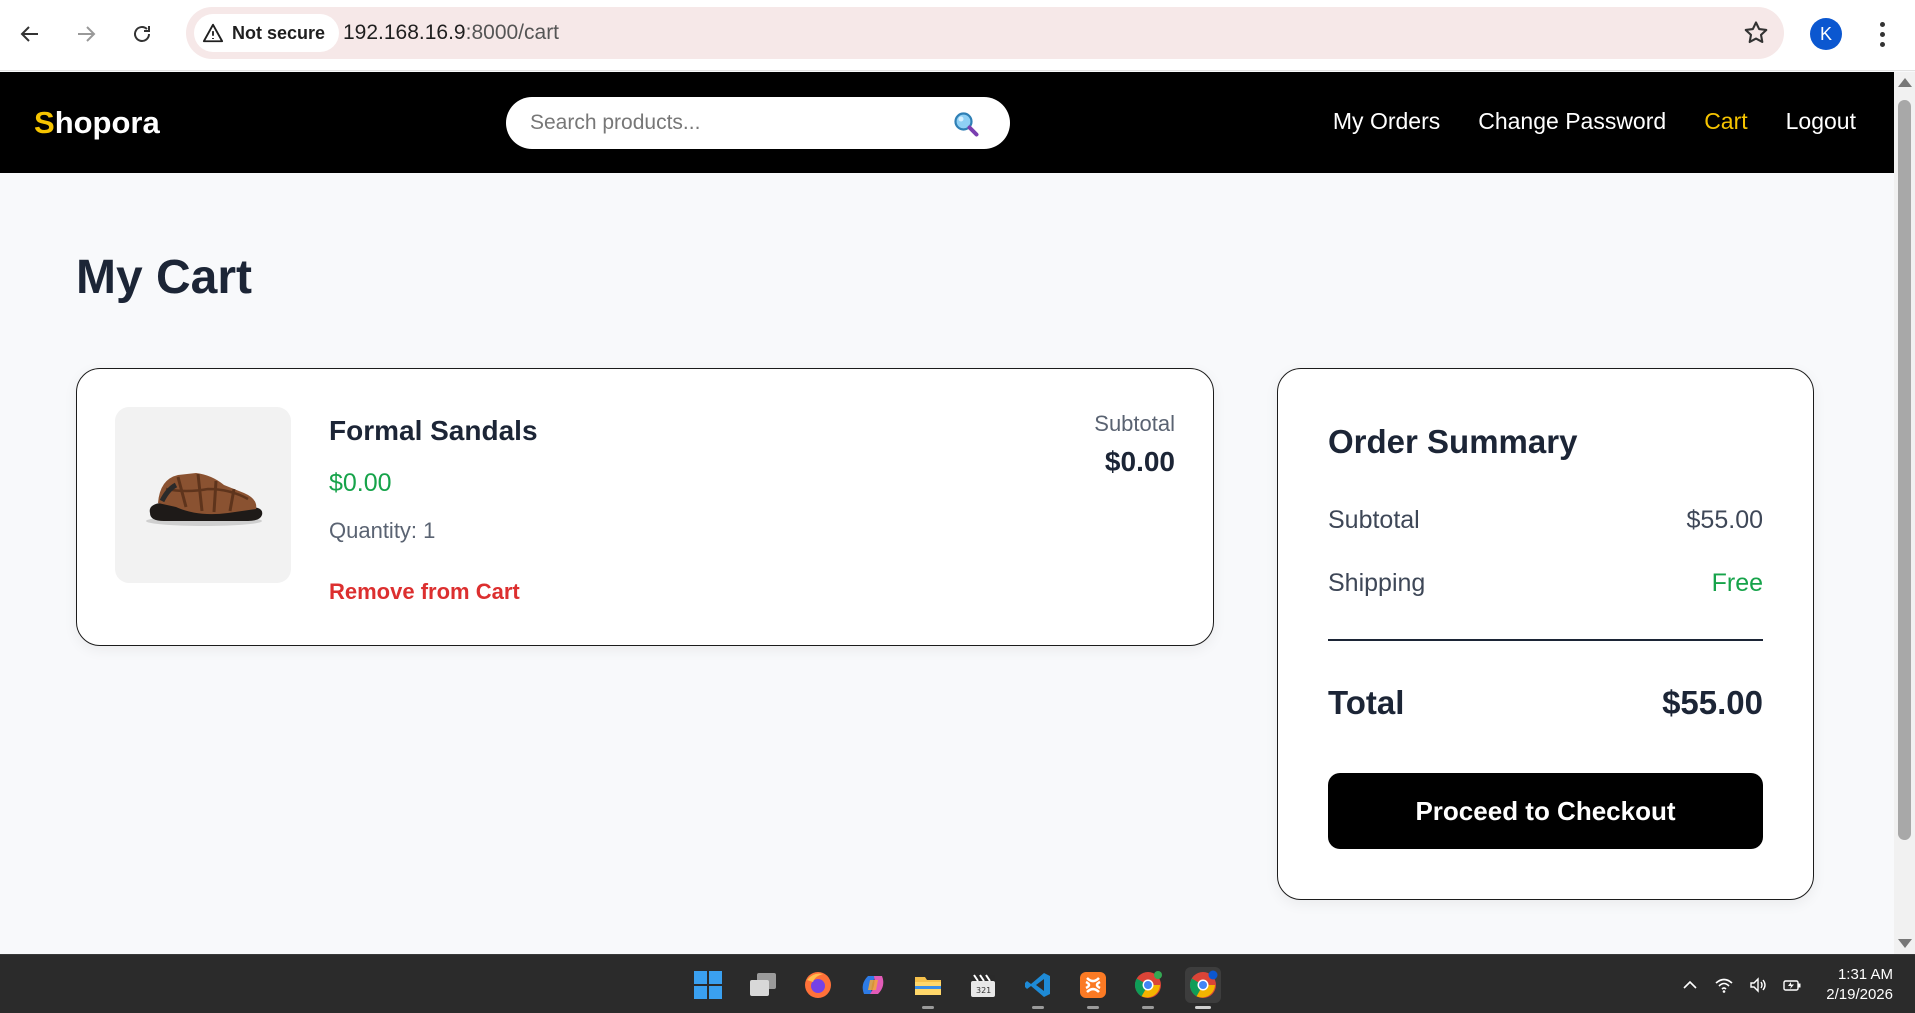 Image resolution: width=1915 pixels, height=1013 pixels. Describe the element at coordinates (1377, 583) in the screenshot. I see `summary-shipping-label: Shipping` at that location.